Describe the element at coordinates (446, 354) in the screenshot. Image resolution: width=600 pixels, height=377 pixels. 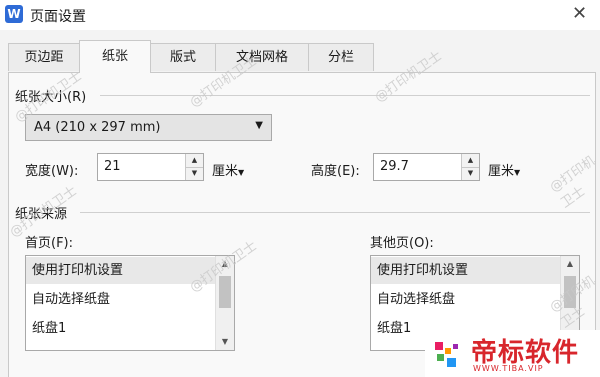
I see `brand-logo-icon` at that location.